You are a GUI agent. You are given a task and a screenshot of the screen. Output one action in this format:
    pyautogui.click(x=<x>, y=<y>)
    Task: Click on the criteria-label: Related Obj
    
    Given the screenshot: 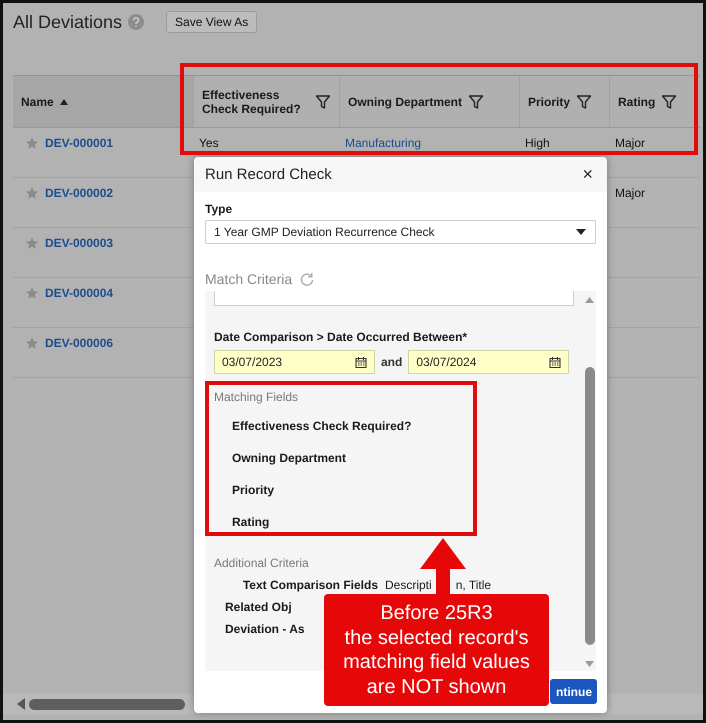 What is the action you would take?
    pyautogui.click(x=258, y=607)
    